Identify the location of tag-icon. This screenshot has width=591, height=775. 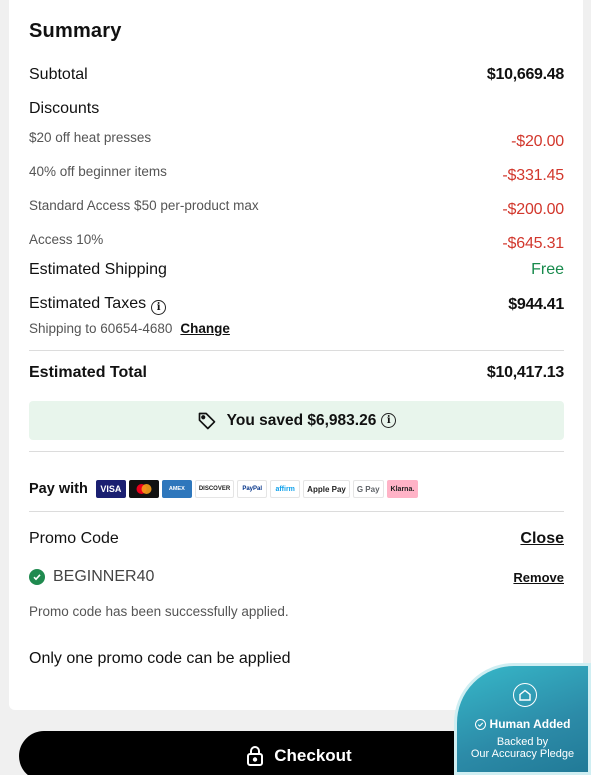
(207, 421).